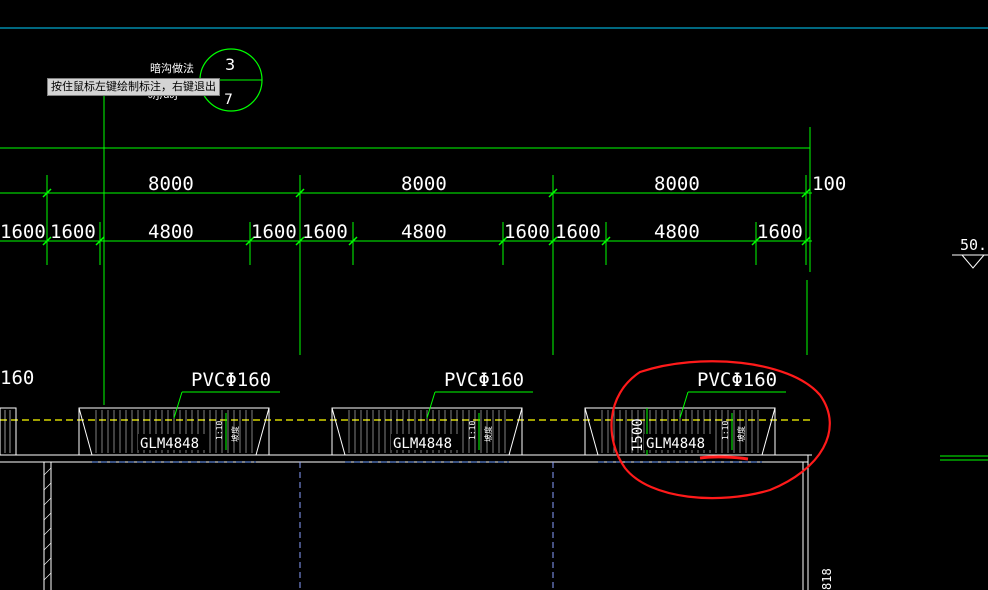  Describe the element at coordinates (829, 184) in the screenshot. I see `dim-top-end: 100` at that location.